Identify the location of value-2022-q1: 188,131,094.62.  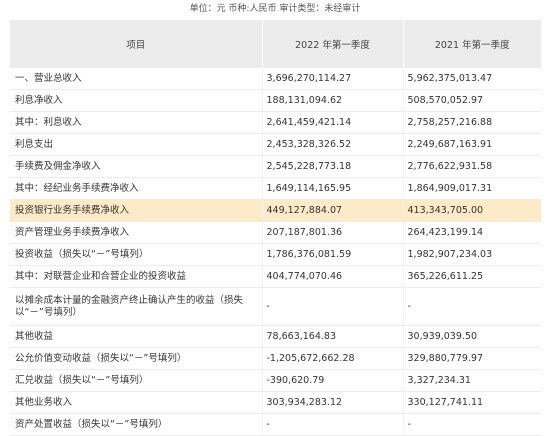
(333, 100).